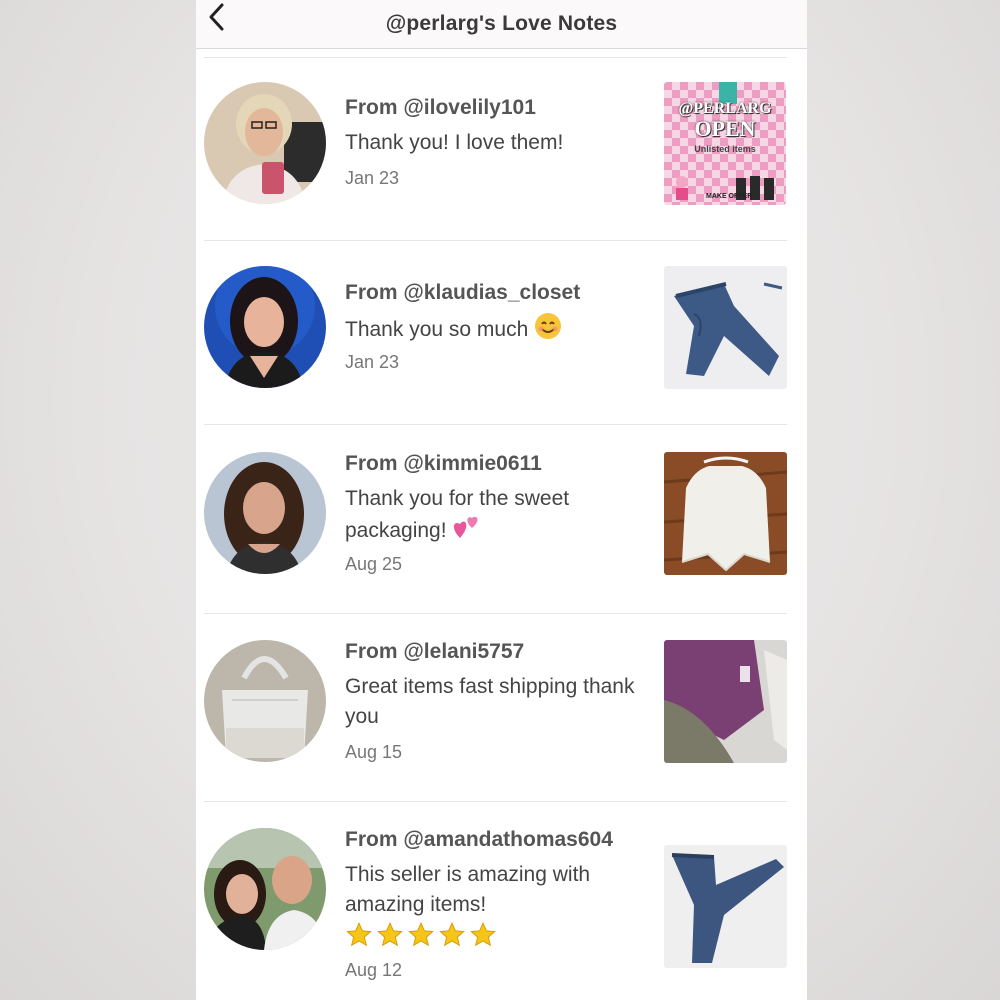 This screenshot has width=1000, height=1000. Describe the element at coordinates (548, 330) in the screenshot. I see `smiling-face-icon` at that location.